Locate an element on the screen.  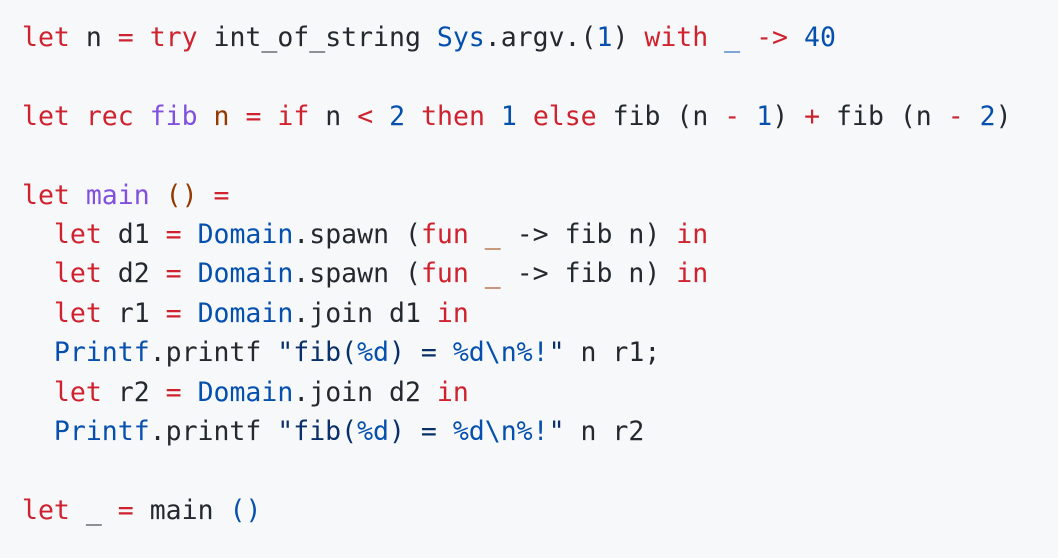
code-token-plain: ( is located at coordinates (588, 37).